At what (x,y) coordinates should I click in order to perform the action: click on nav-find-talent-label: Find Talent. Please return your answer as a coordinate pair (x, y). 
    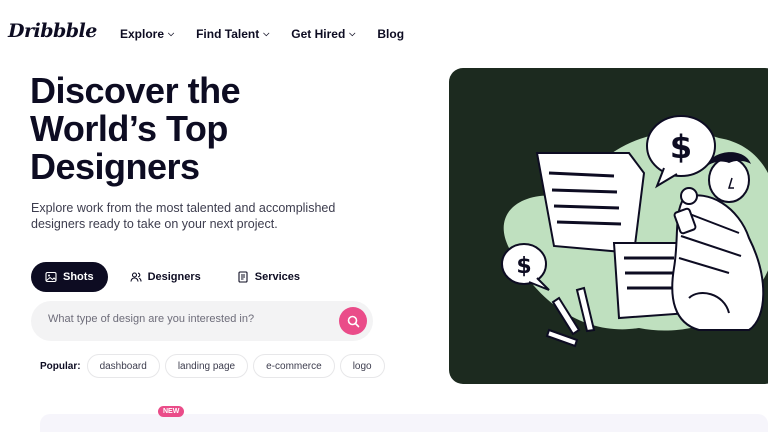
    Looking at the image, I should click on (228, 34).